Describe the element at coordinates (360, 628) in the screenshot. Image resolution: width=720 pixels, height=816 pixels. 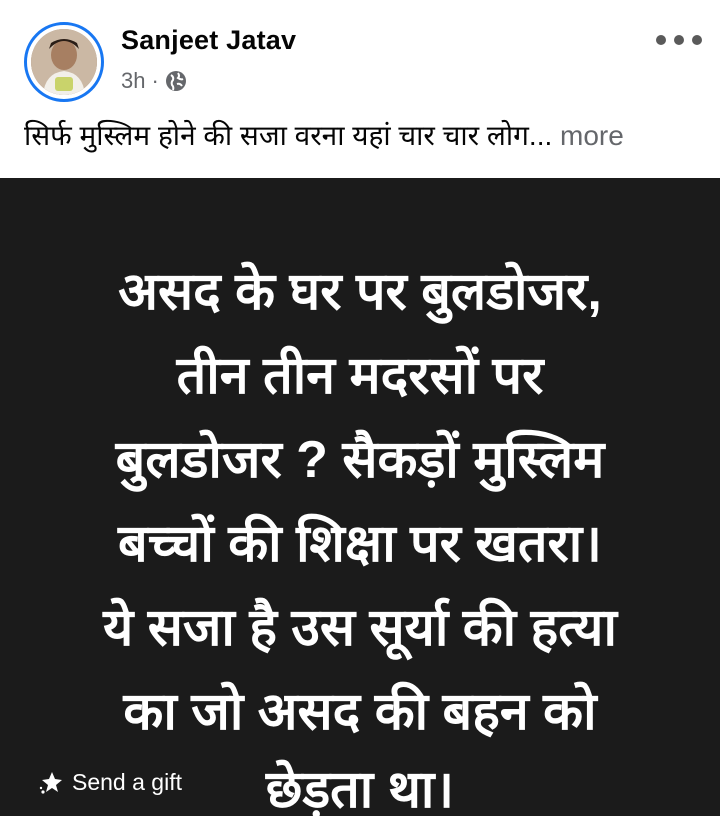
I see `image-text-line: ये सजा है उस सूर्या की हत्या` at that location.